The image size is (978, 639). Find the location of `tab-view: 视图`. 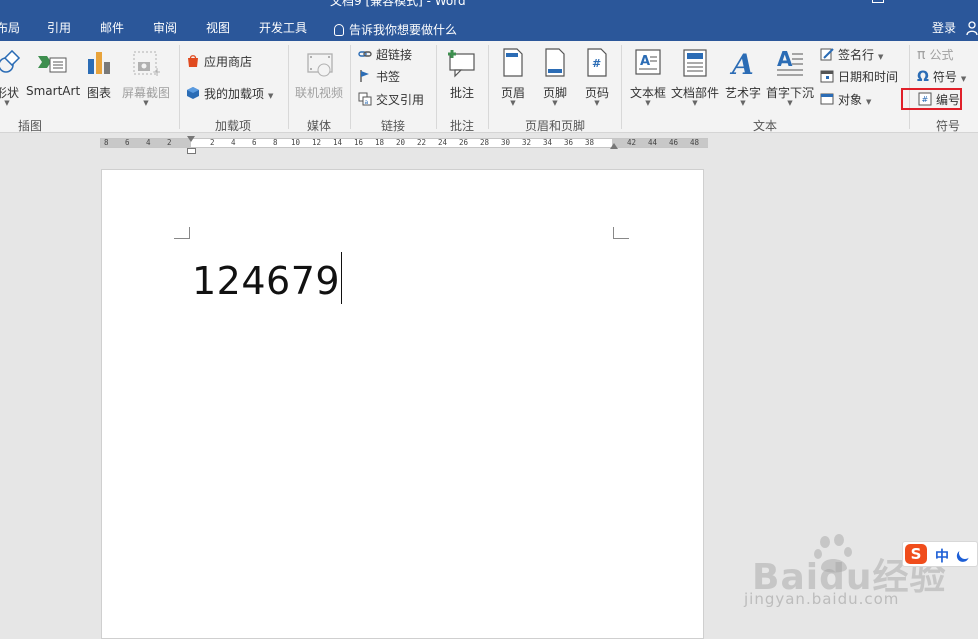

tab-view: 视图 is located at coordinates (218, 27).